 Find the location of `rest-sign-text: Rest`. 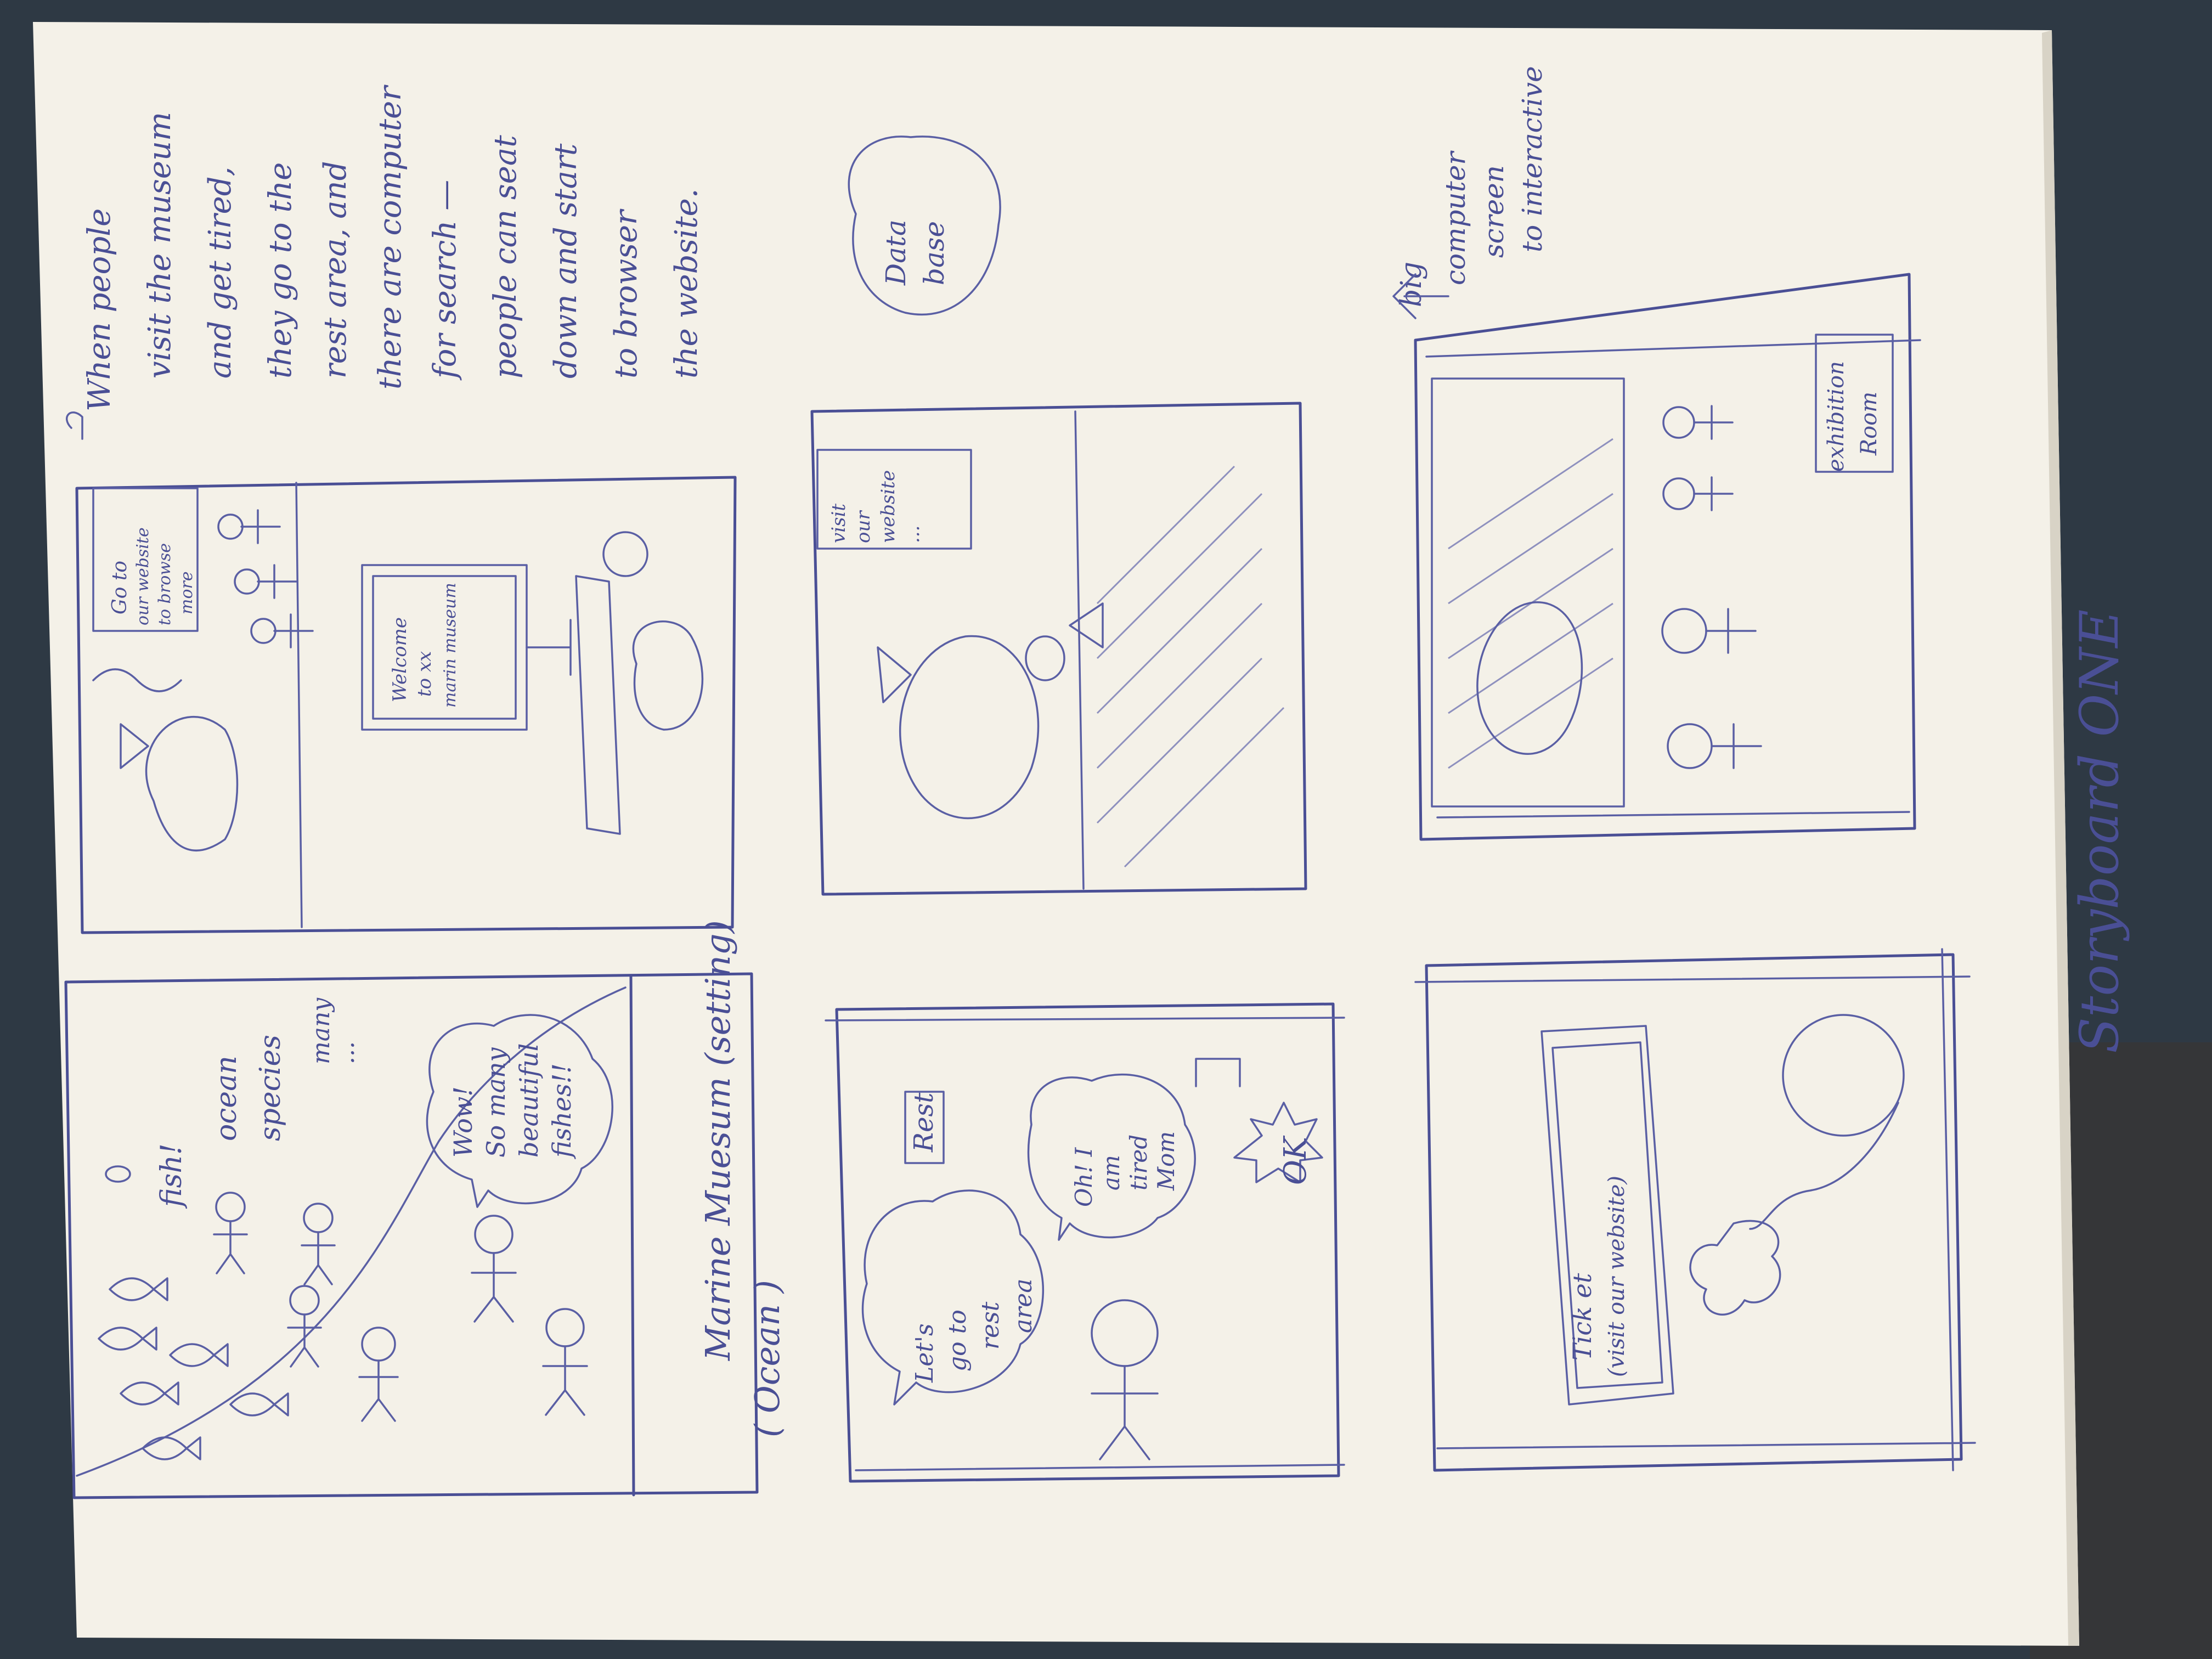

rest-sign-text: Rest is located at coordinates (924, 1122).